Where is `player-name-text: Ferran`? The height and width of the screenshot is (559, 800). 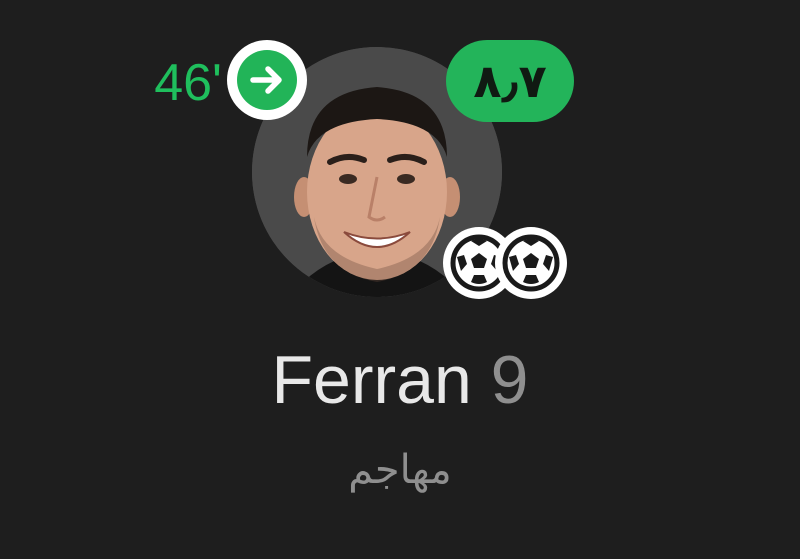 player-name-text: Ferran is located at coordinates (371, 380).